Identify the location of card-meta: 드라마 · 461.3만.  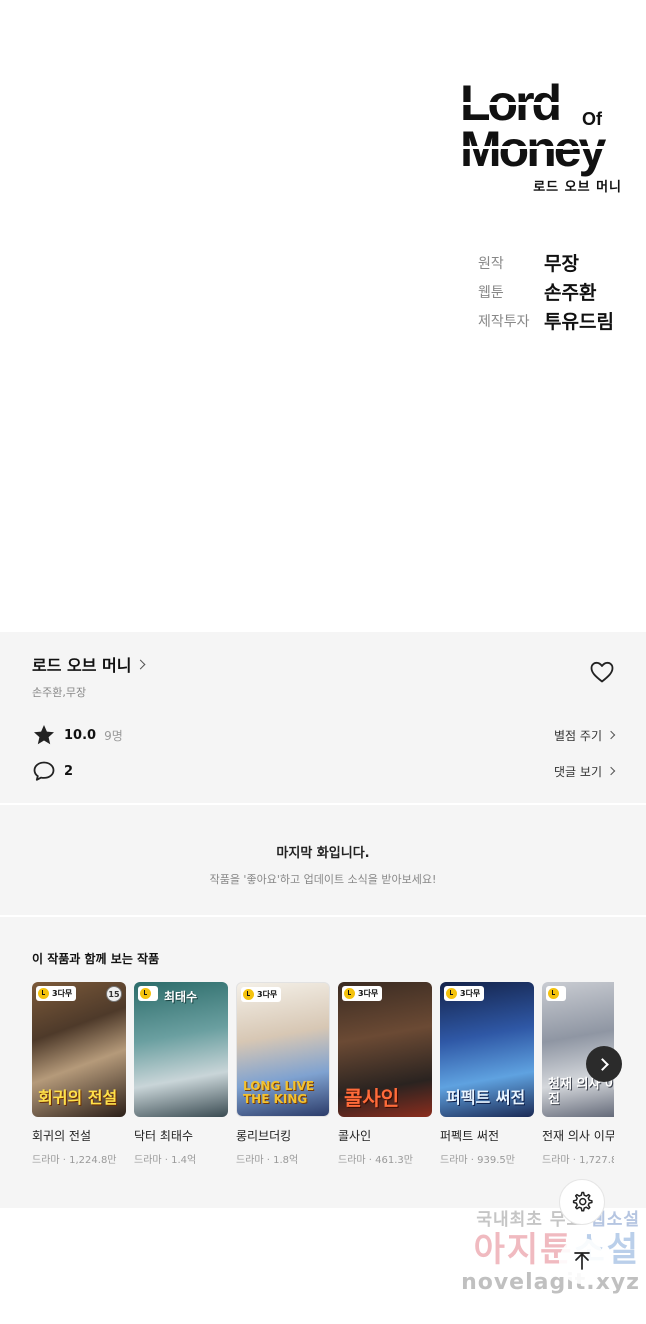
(375, 1160).